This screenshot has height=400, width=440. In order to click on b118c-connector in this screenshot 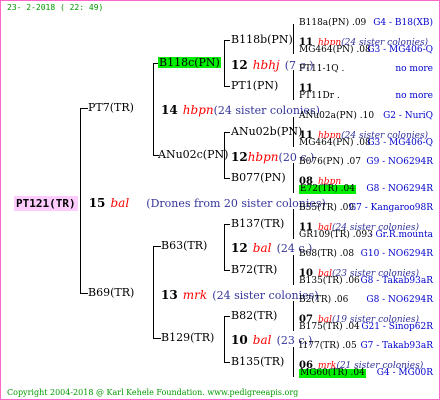, I will do `click(224, 63)`.